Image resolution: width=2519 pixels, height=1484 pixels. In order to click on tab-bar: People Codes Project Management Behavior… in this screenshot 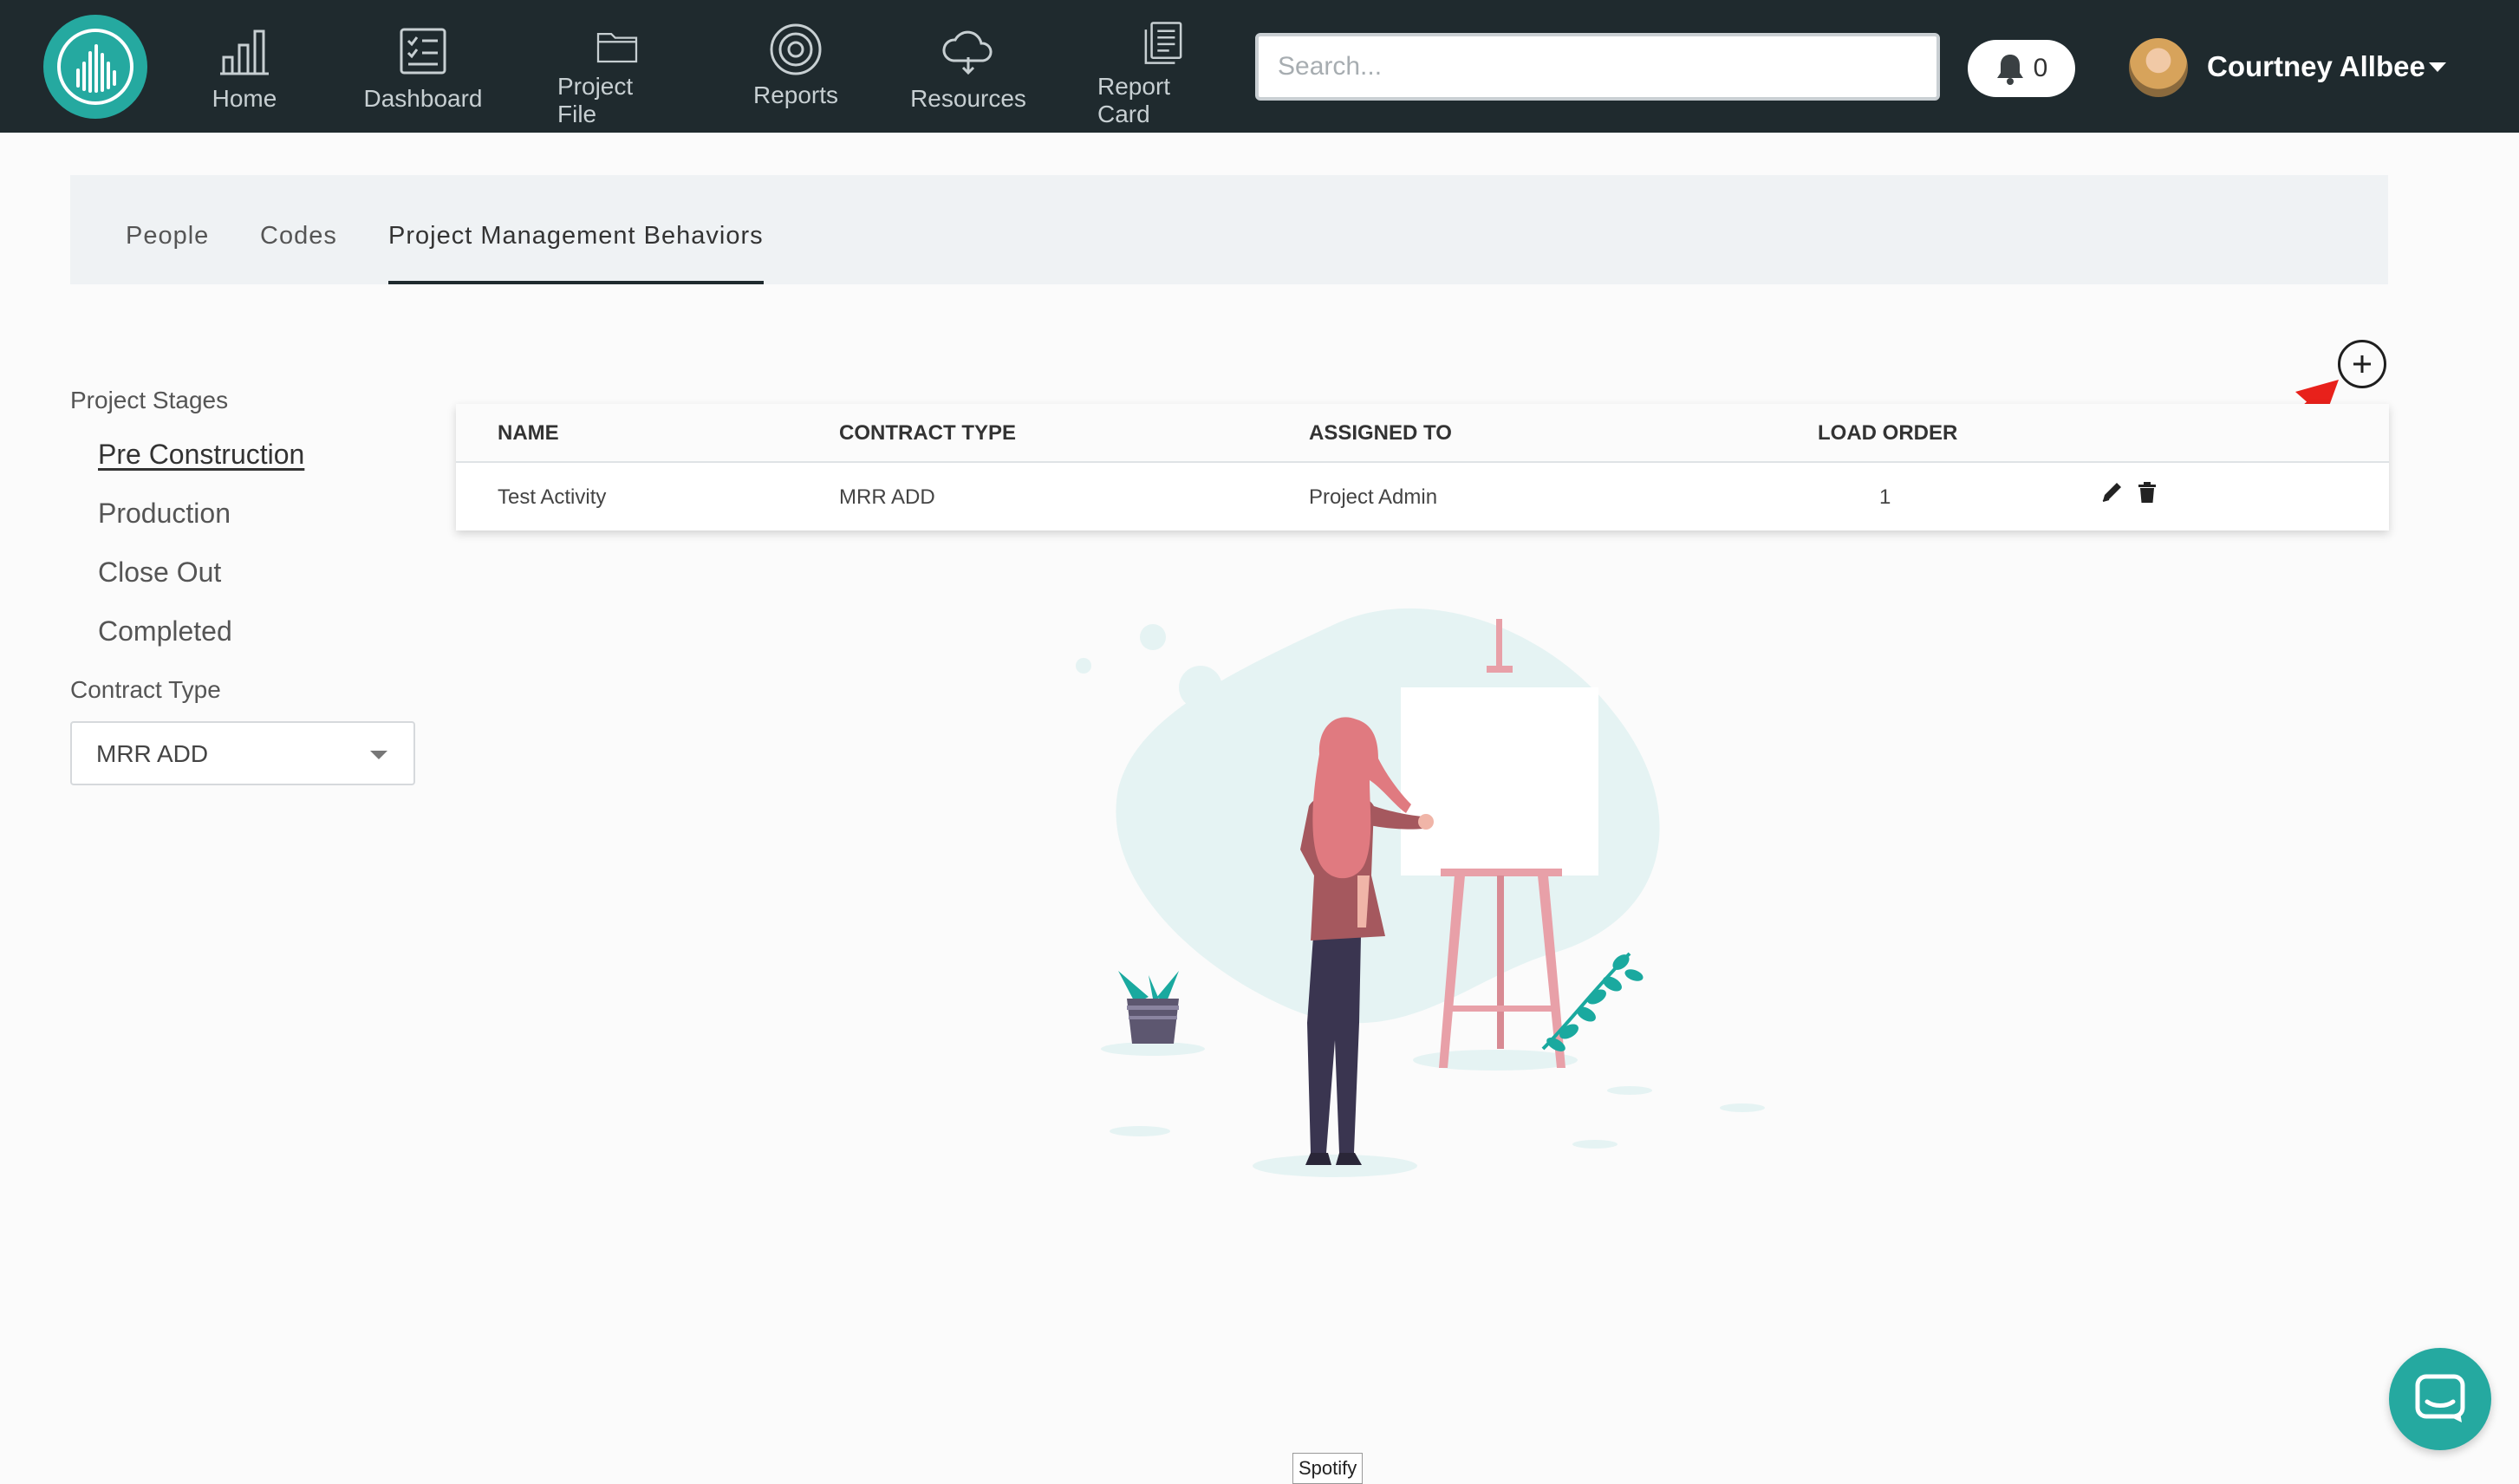, I will do `click(1229, 229)`.